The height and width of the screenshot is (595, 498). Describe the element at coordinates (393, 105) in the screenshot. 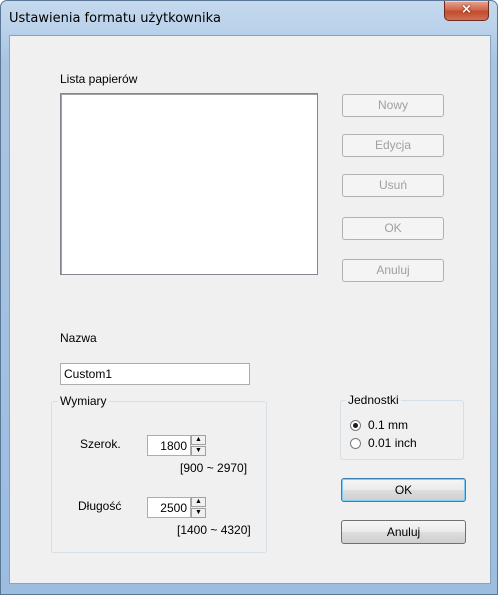

I see `new-button: Nowy` at that location.